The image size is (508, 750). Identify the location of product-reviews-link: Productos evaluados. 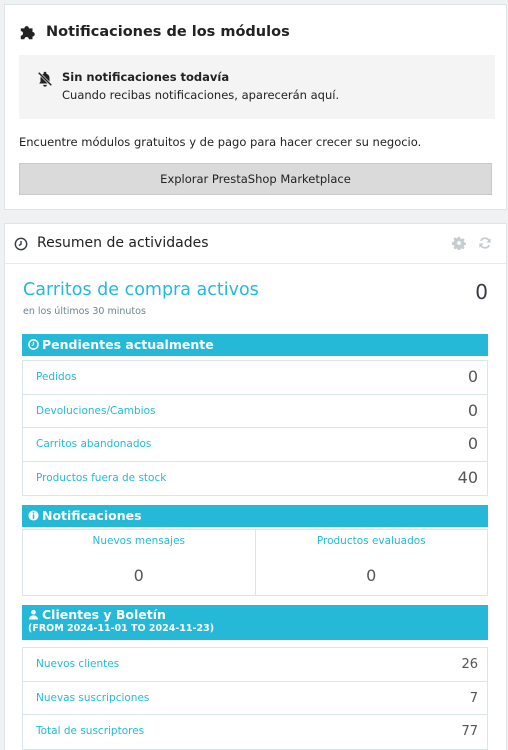
(372, 541).